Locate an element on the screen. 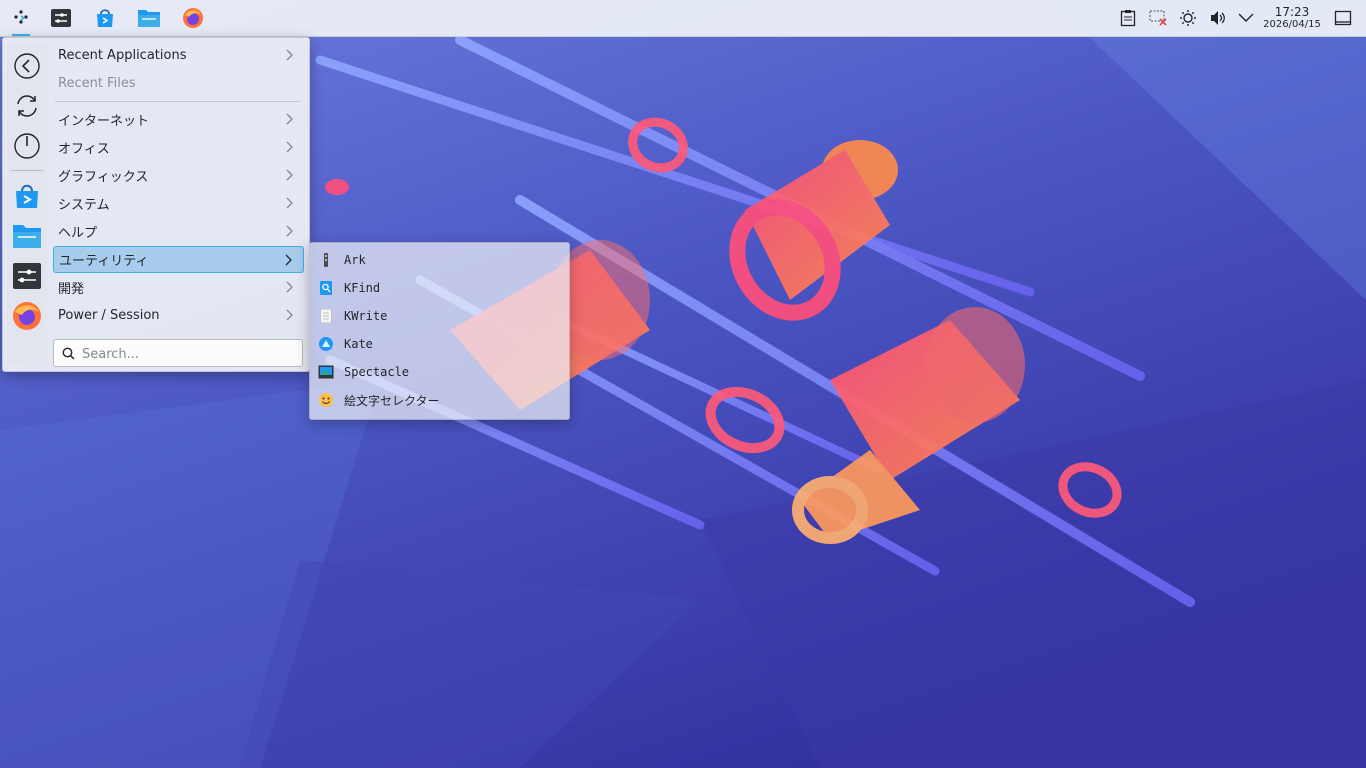 The image size is (1366, 768). app-kfind: KFind is located at coordinates (439, 288).